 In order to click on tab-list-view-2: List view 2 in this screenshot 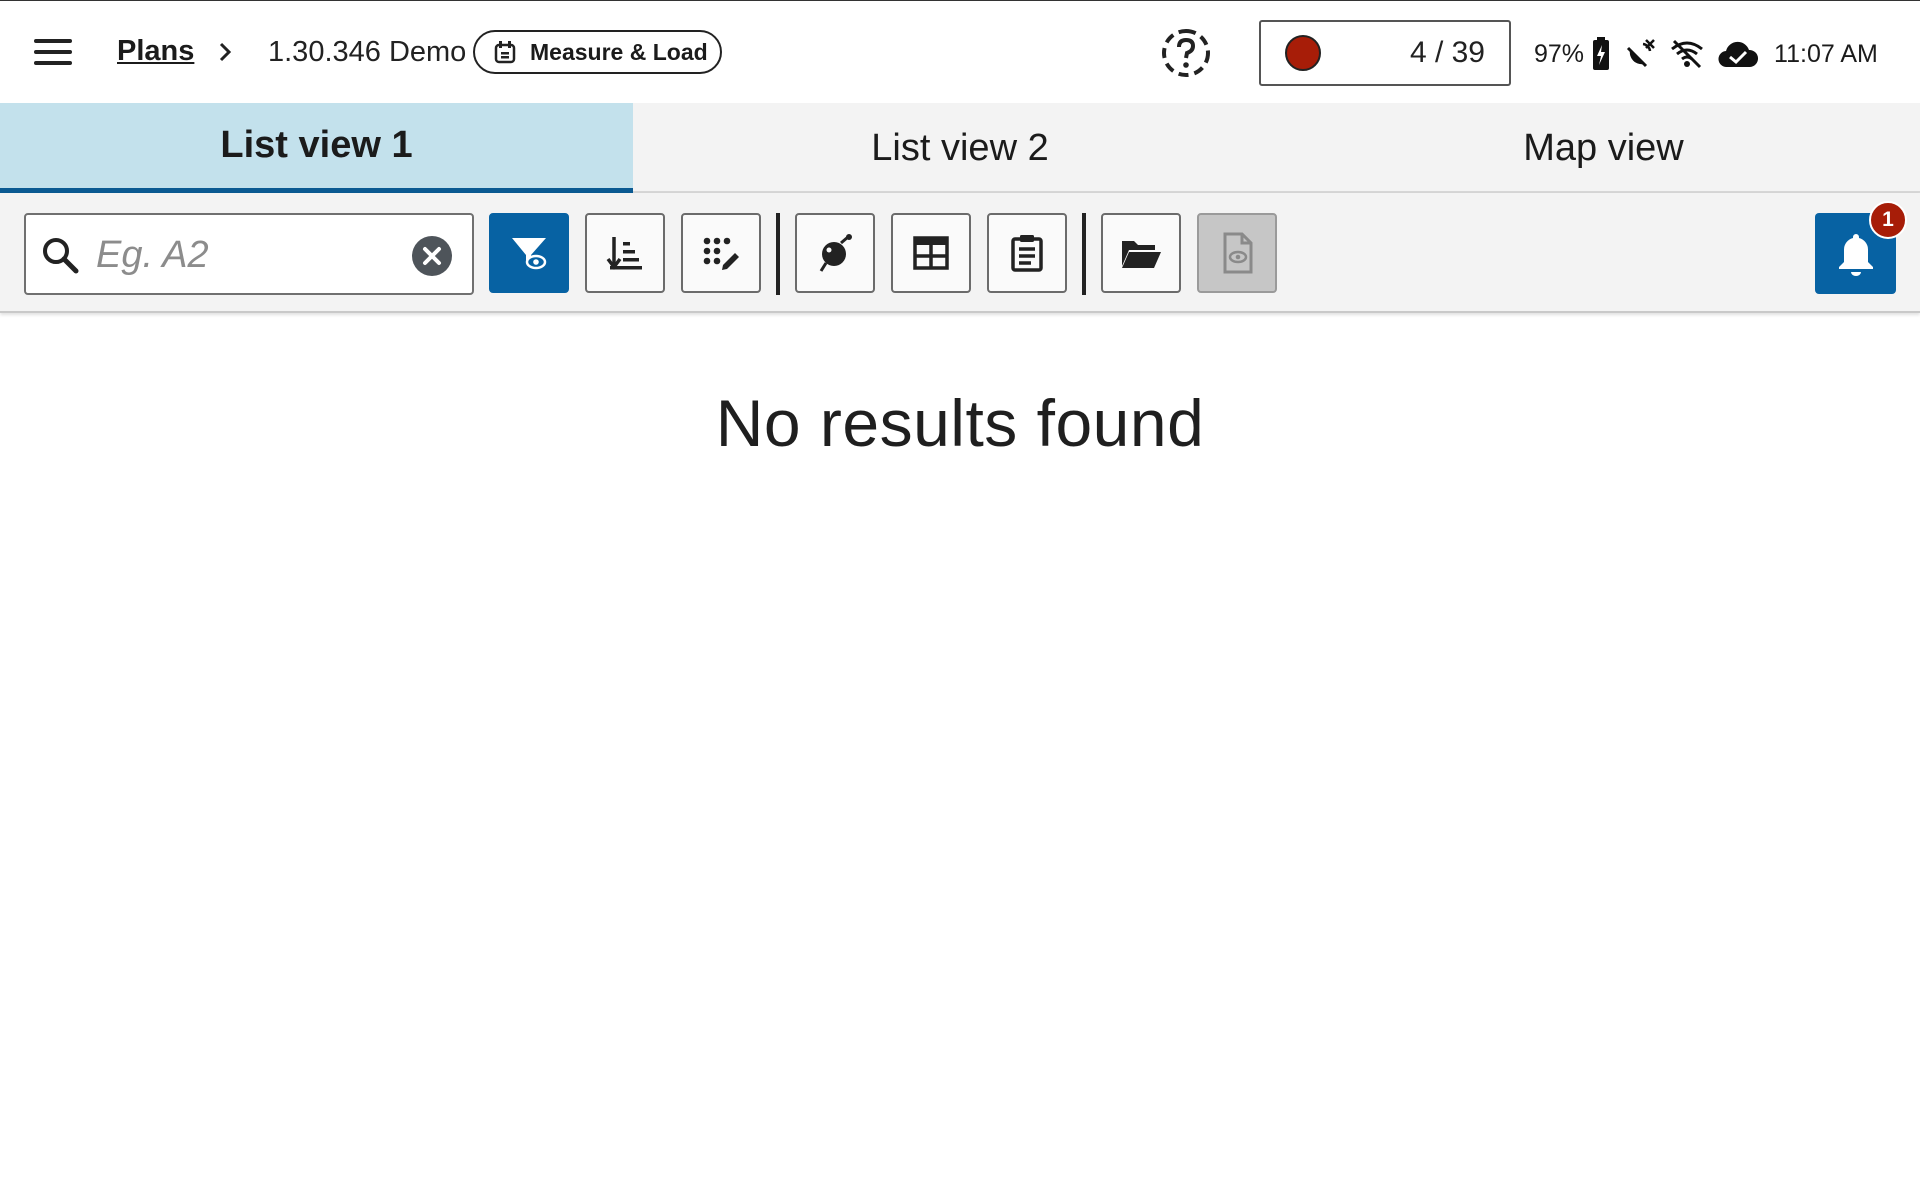, I will do `click(960, 148)`.